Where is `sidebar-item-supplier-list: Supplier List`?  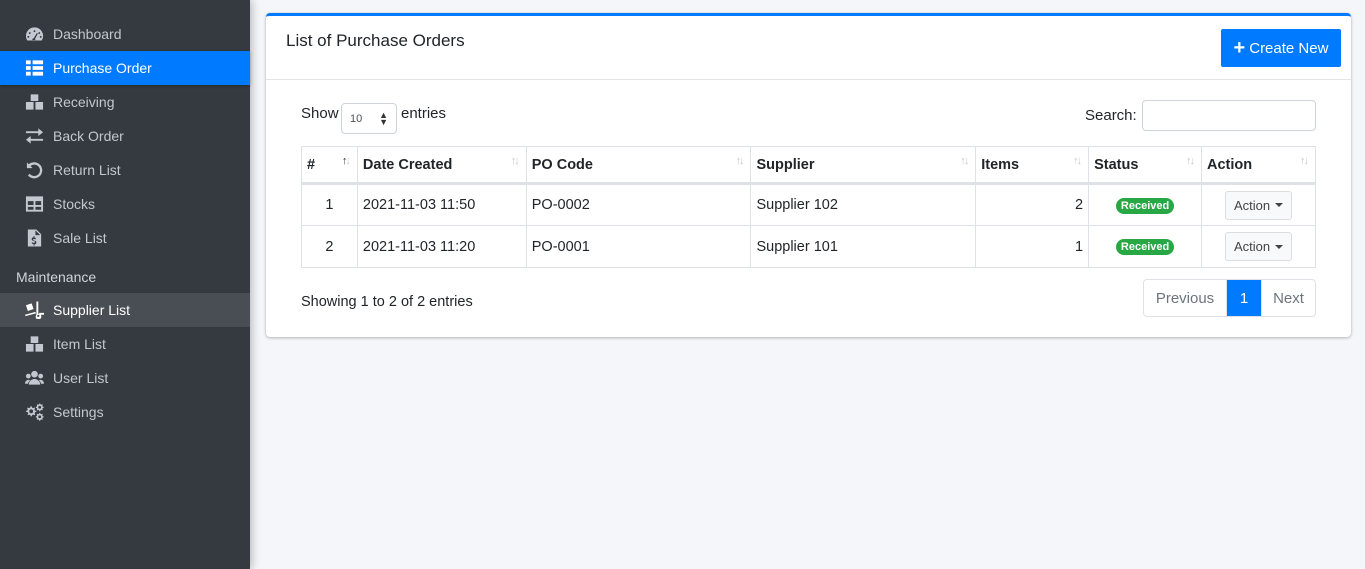 sidebar-item-supplier-list: Supplier List is located at coordinates (125, 310).